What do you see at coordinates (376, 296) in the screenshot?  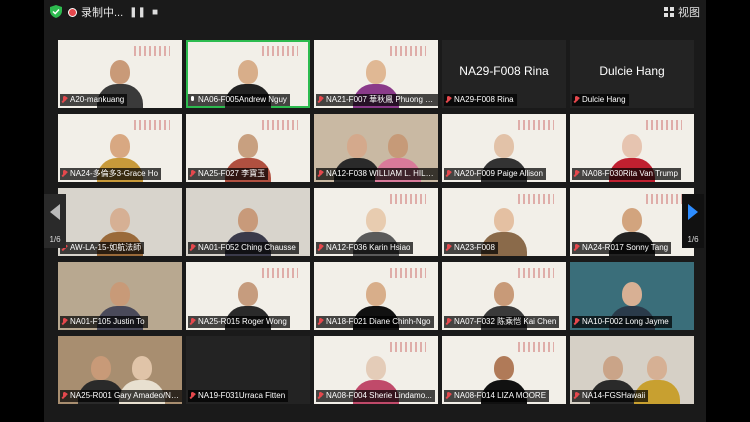 I see `video-tile: NA18-F021 Diane Chinh-Ngo` at bounding box center [376, 296].